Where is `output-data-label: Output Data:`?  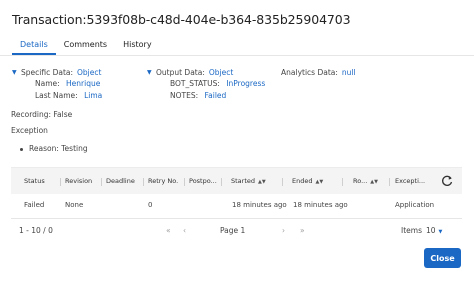 output-data-label: Output Data: is located at coordinates (180, 72).